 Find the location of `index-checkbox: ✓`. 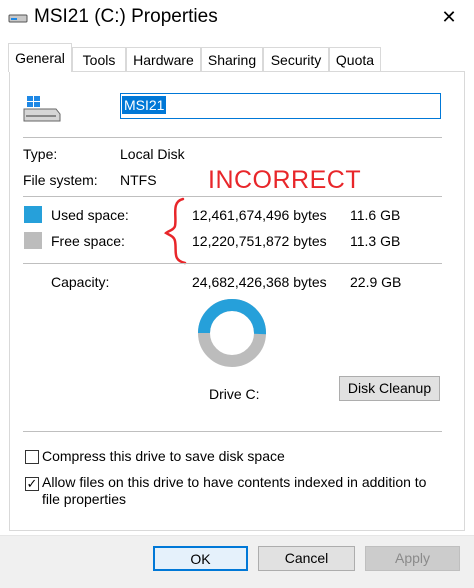

index-checkbox: ✓ is located at coordinates (32, 484).